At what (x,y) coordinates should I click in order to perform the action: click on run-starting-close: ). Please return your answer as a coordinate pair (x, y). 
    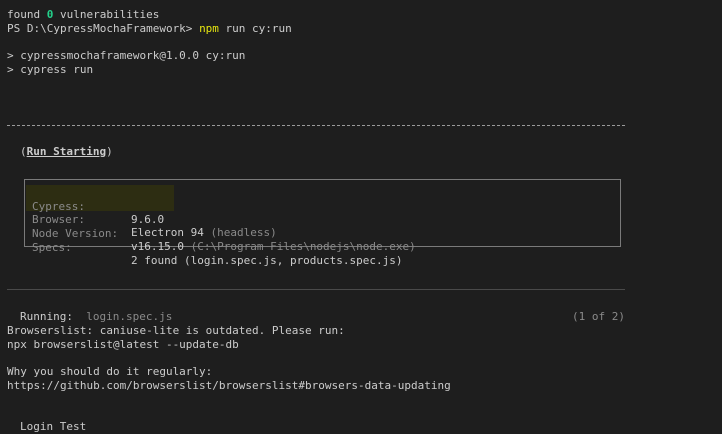
    Looking at the image, I should click on (109, 151).